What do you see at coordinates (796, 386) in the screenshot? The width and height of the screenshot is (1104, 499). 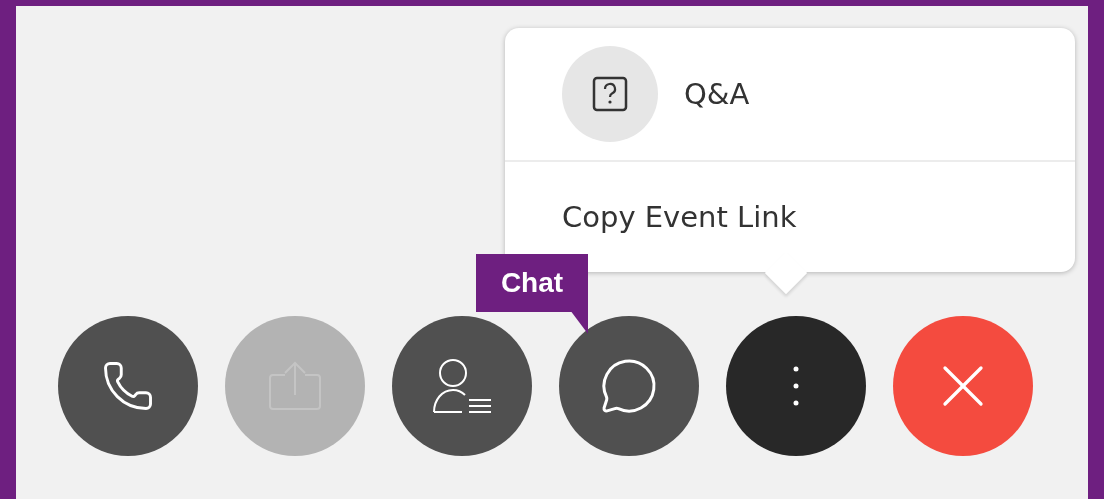 I see `more-icon` at bounding box center [796, 386].